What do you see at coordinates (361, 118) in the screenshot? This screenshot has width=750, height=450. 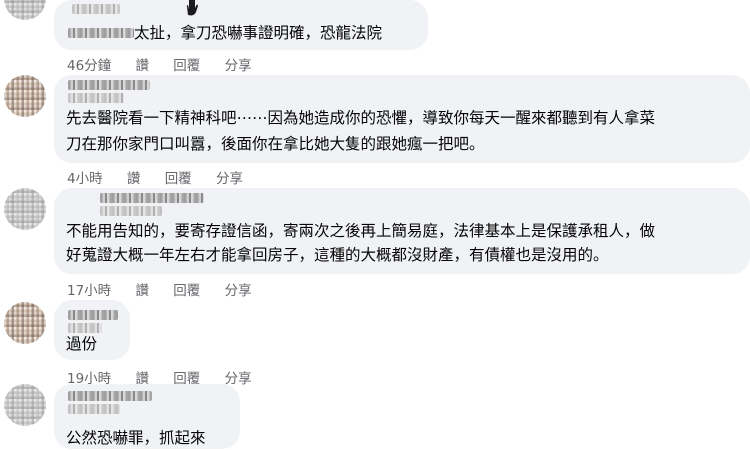 I see `comment-text-line-1: 先去醫院看一下精神科吧⋯⋯因為她造成你的恐懼，導致你每天一醒來都聽到有人拿菜` at bounding box center [361, 118].